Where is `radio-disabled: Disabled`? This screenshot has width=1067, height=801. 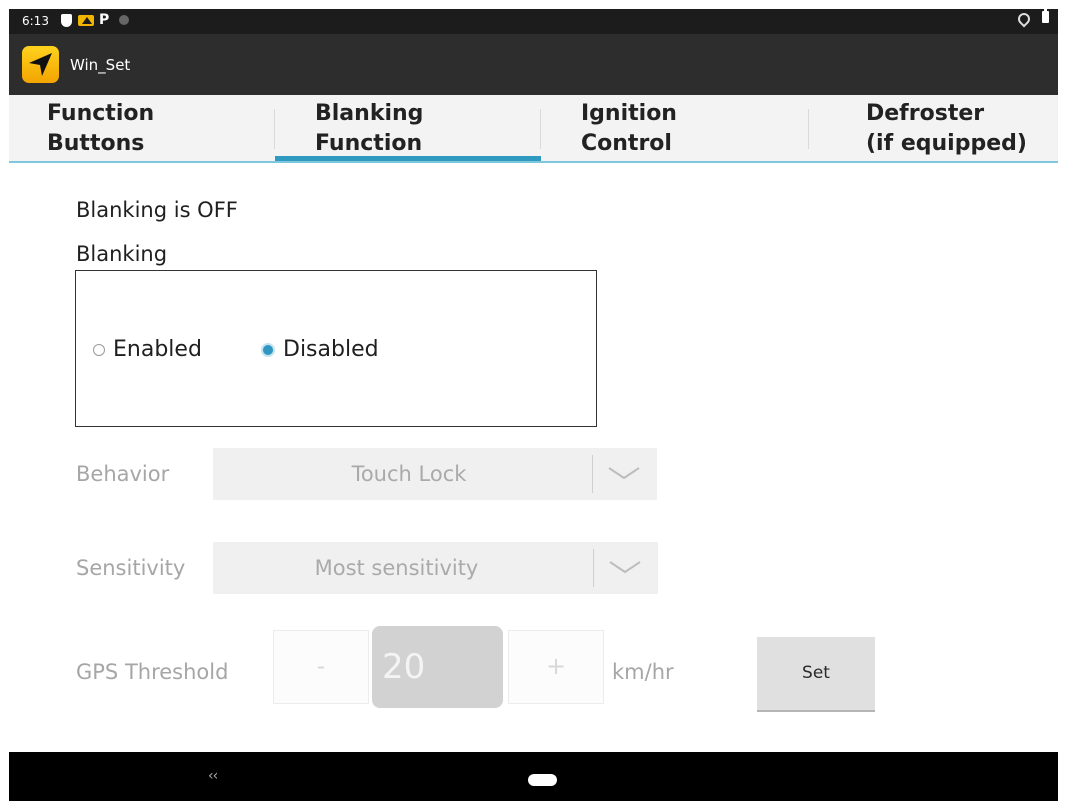 radio-disabled: Disabled is located at coordinates (320, 349).